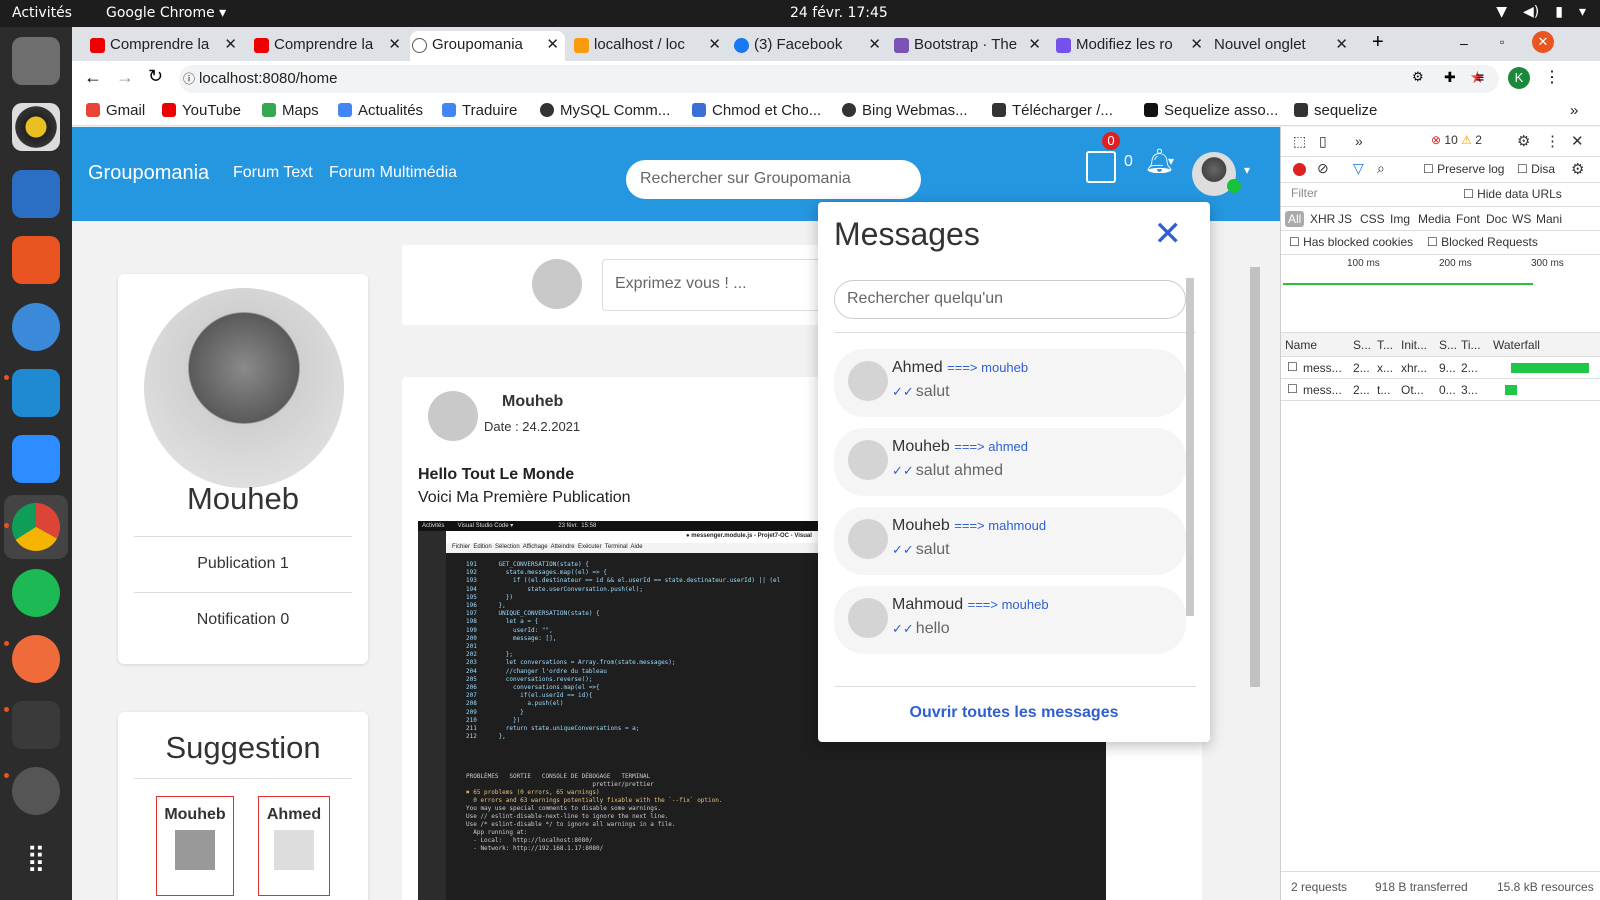 This screenshot has width=1600, height=900. Describe the element at coordinates (148, 173) in the screenshot. I see `brand-link: Groupomania` at that location.